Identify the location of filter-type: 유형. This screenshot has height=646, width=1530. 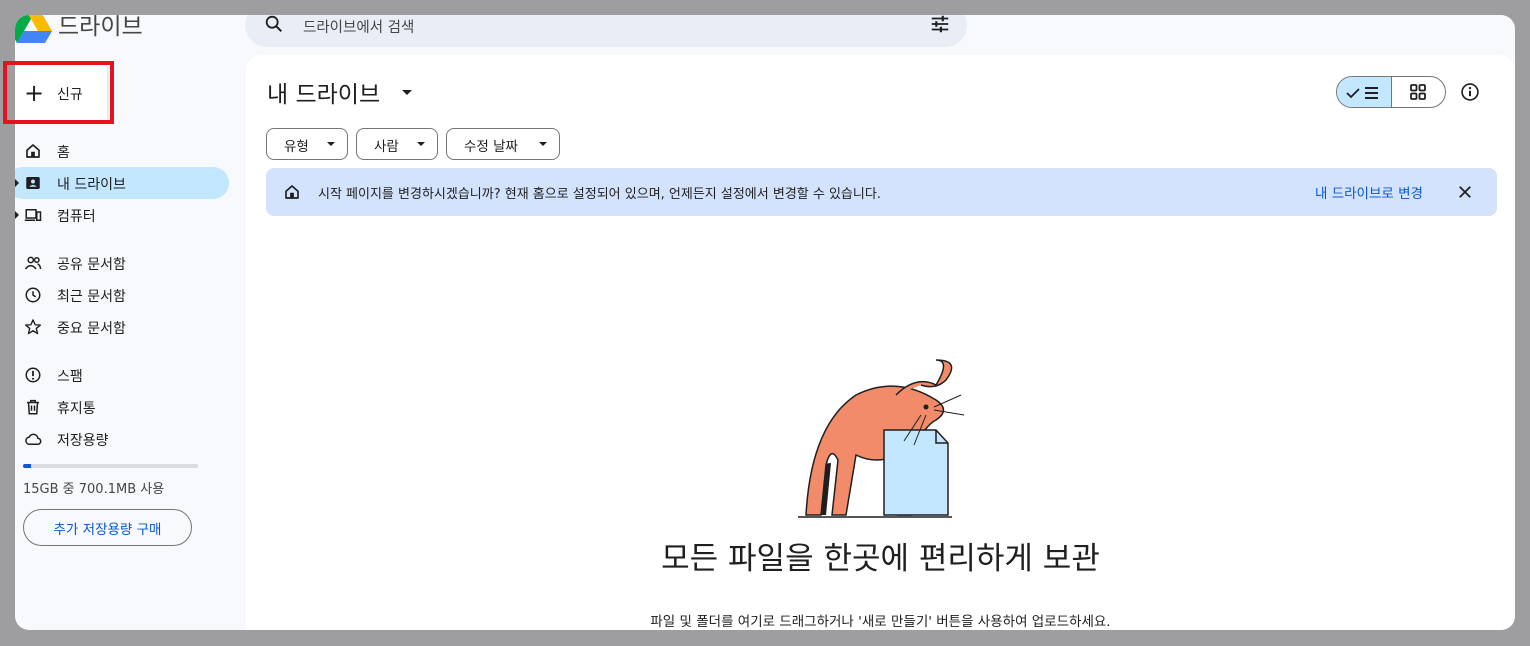
(307, 144).